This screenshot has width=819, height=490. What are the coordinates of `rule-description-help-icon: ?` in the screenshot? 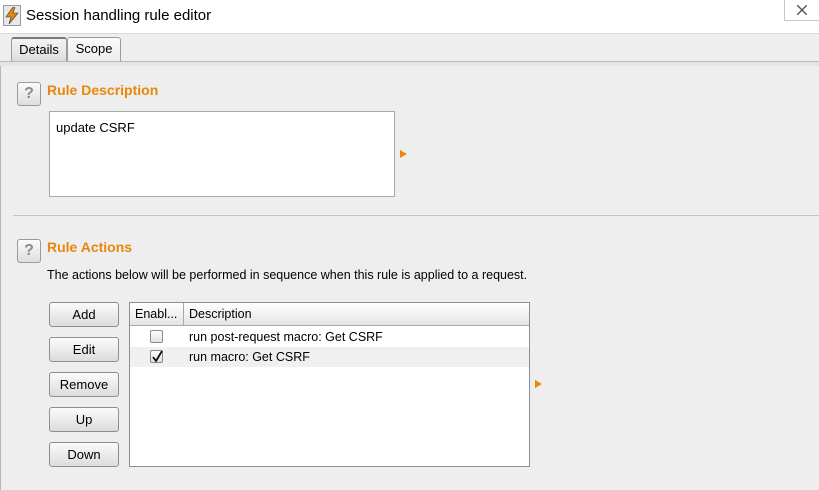 It's located at (29, 94).